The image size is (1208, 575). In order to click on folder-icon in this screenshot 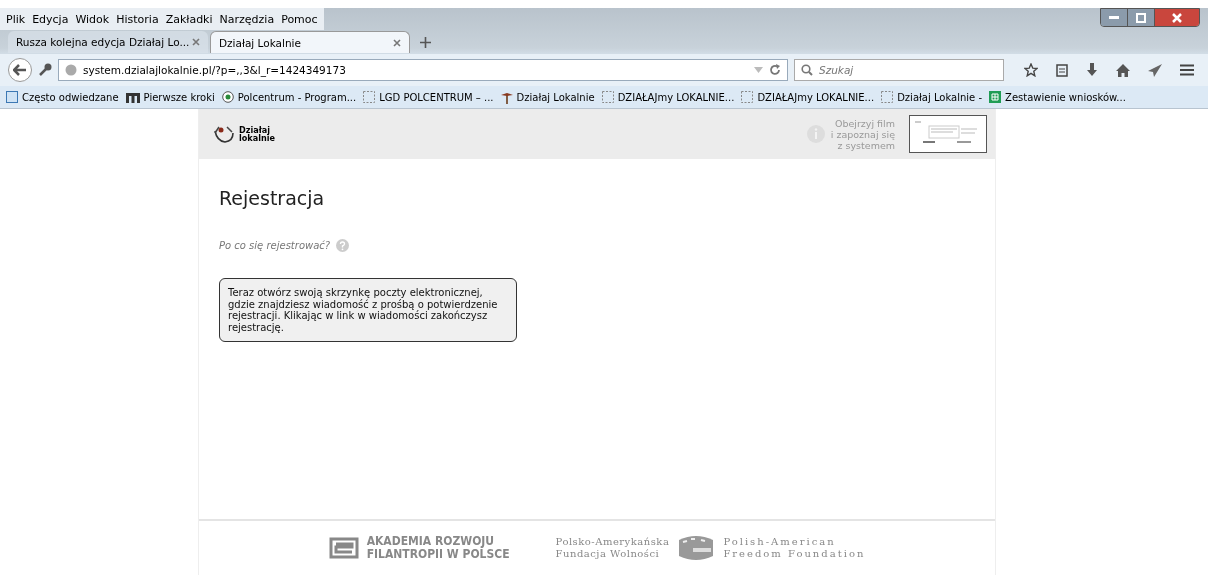, I will do `click(12, 97)`.